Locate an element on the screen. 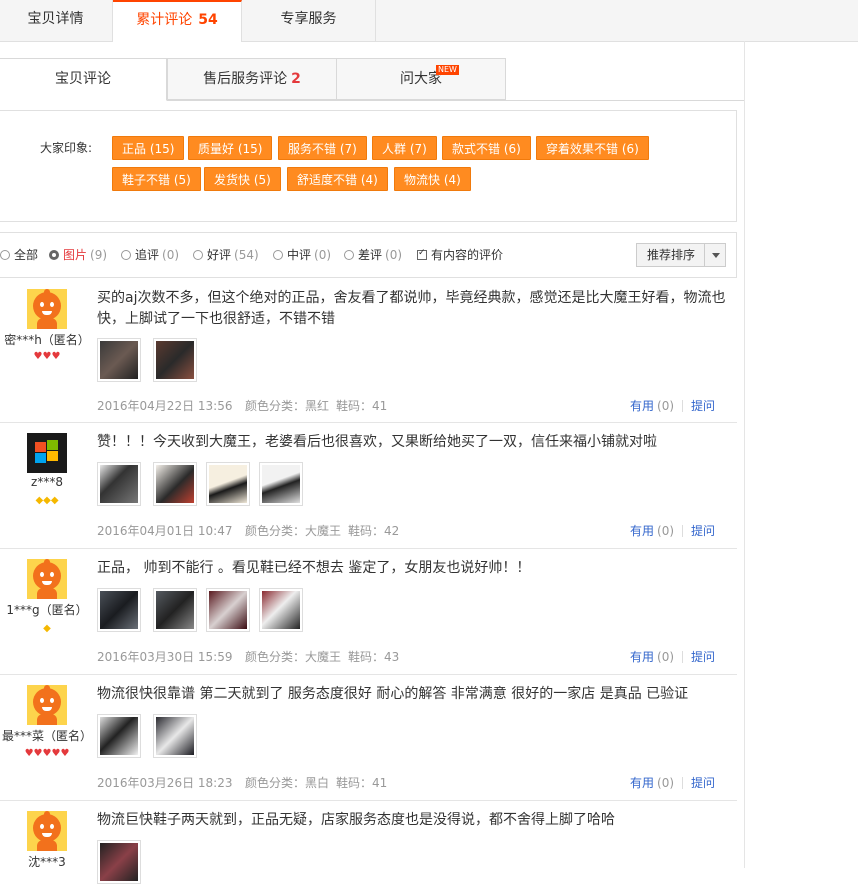  subtab-item-reviews: 宝贝评论 is located at coordinates (83, 79).